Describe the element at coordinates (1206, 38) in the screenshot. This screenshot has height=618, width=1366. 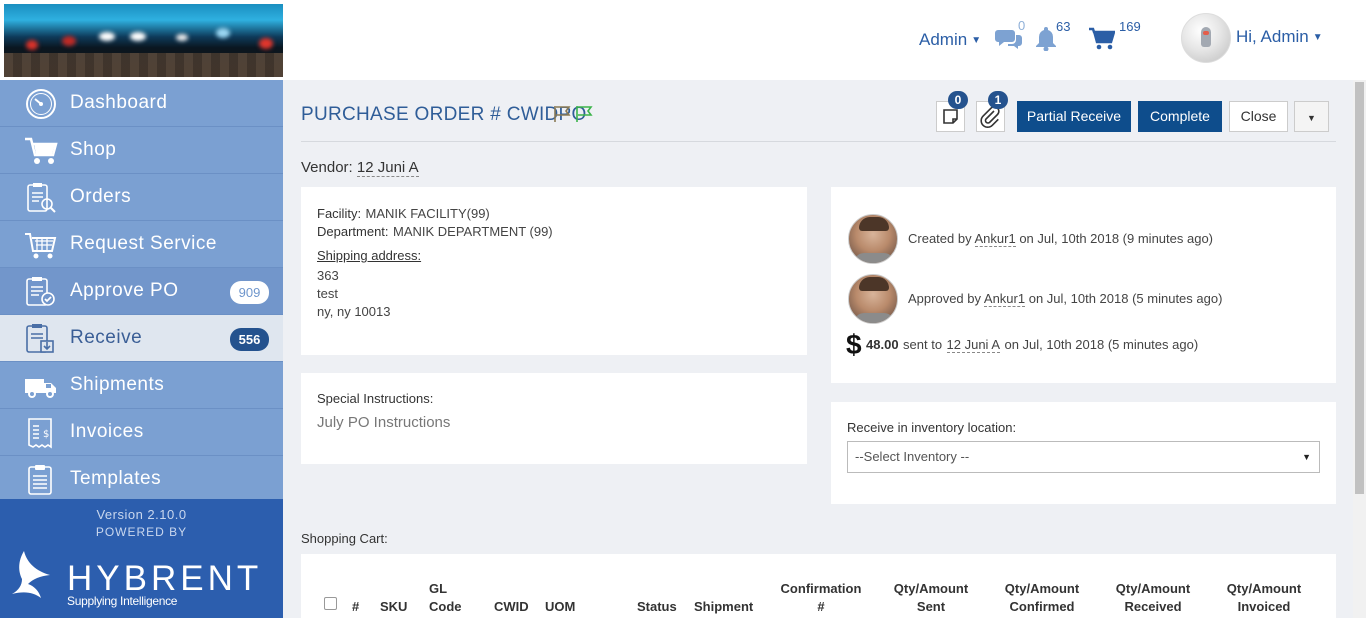
I see `user-avatar` at that location.